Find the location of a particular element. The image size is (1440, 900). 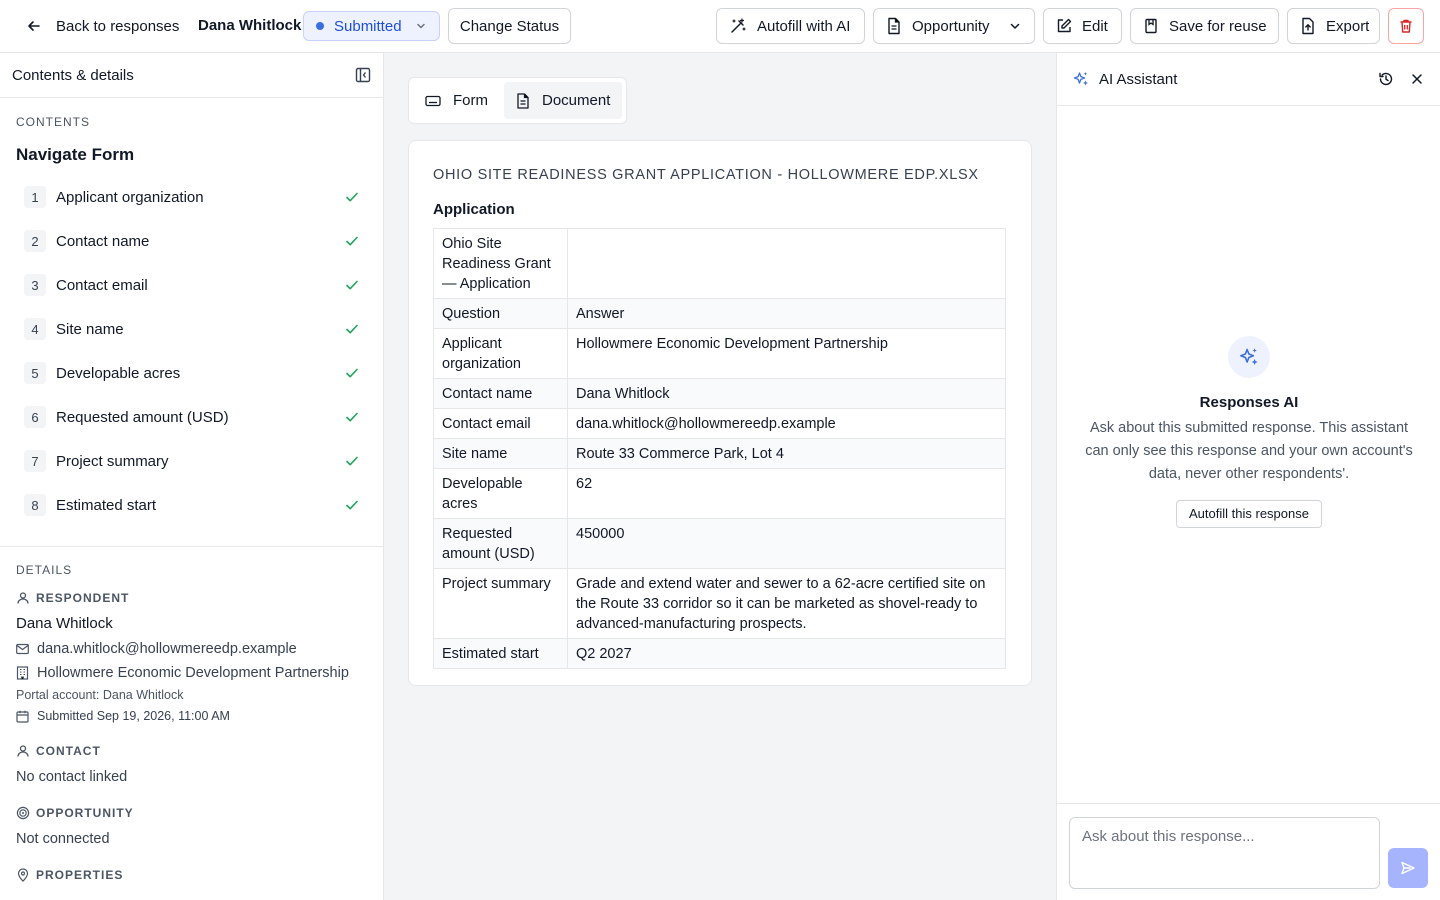

user-icon is located at coordinates (23, 598).